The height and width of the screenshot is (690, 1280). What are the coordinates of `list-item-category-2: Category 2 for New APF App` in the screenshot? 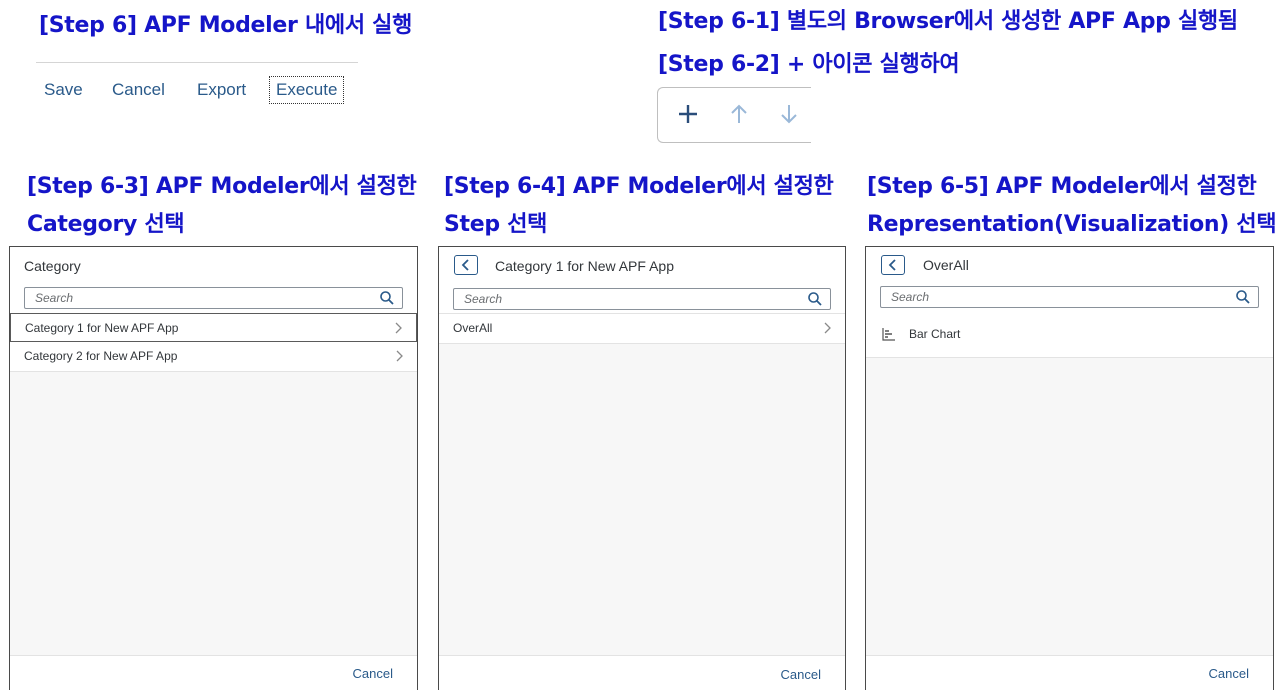 It's located at (213, 357).